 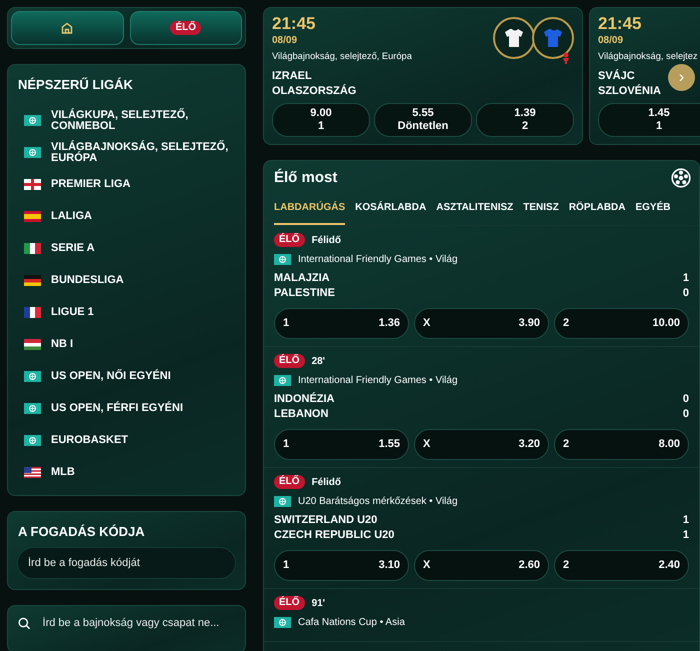 I want to click on sport-tab: ASZTALITENISZ, so click(x=475, y=211).